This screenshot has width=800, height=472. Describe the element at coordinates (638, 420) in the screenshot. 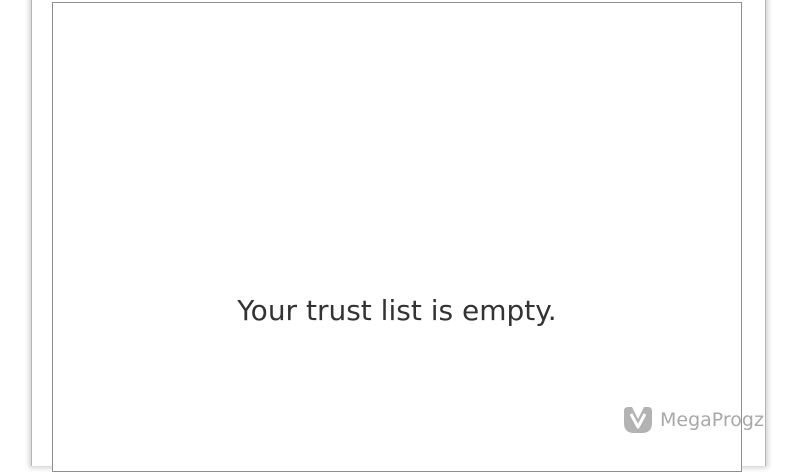

I see `megaprogz-logo-icon` at that location.